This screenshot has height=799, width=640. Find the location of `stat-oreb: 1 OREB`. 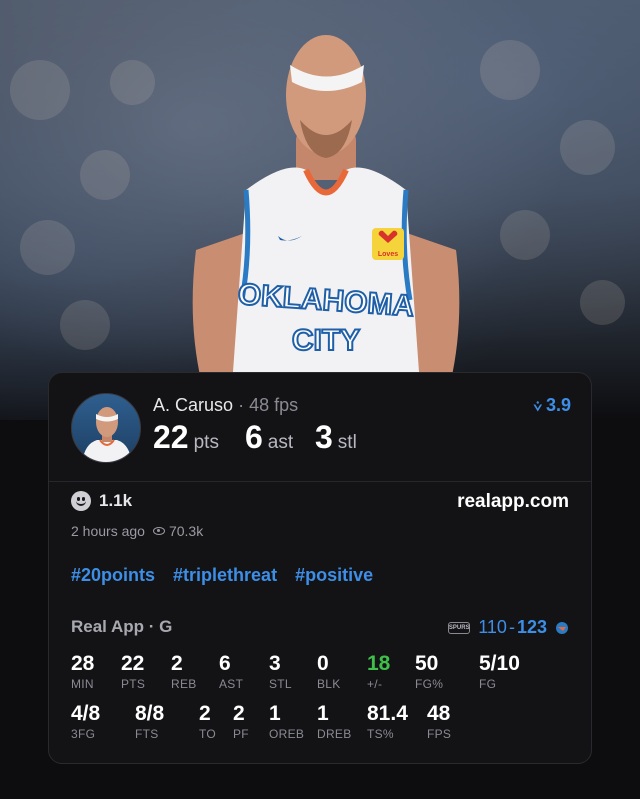

stat-oreb: 1 OREB is located at coordinates (287, 722).